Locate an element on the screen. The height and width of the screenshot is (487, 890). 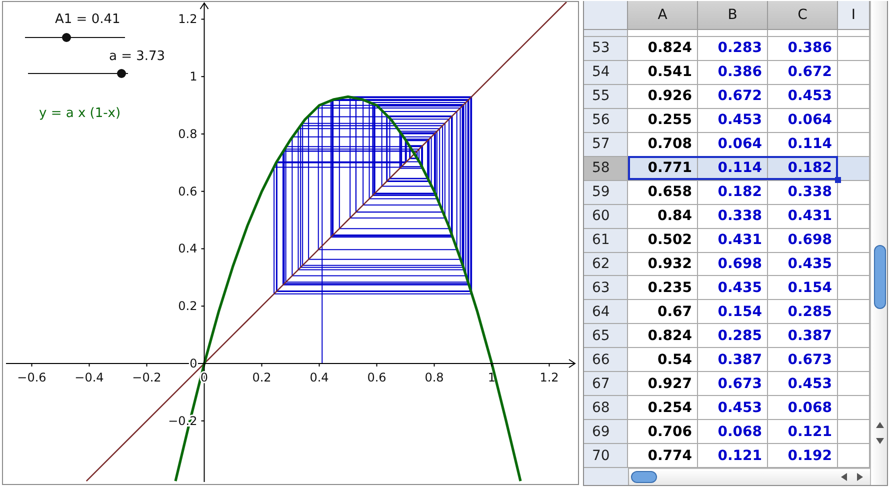
row-header: 60 is located at coordinates (606, 216).